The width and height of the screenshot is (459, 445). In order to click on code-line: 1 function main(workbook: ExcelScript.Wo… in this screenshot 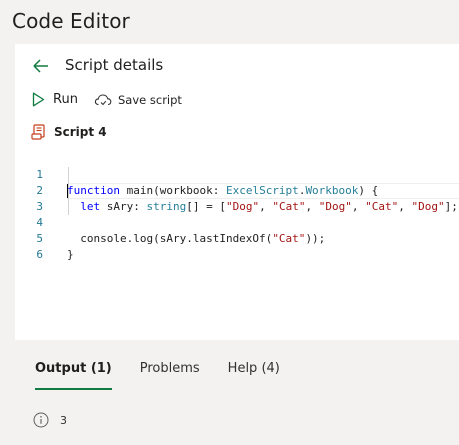, I will do `click(237, 174)`.